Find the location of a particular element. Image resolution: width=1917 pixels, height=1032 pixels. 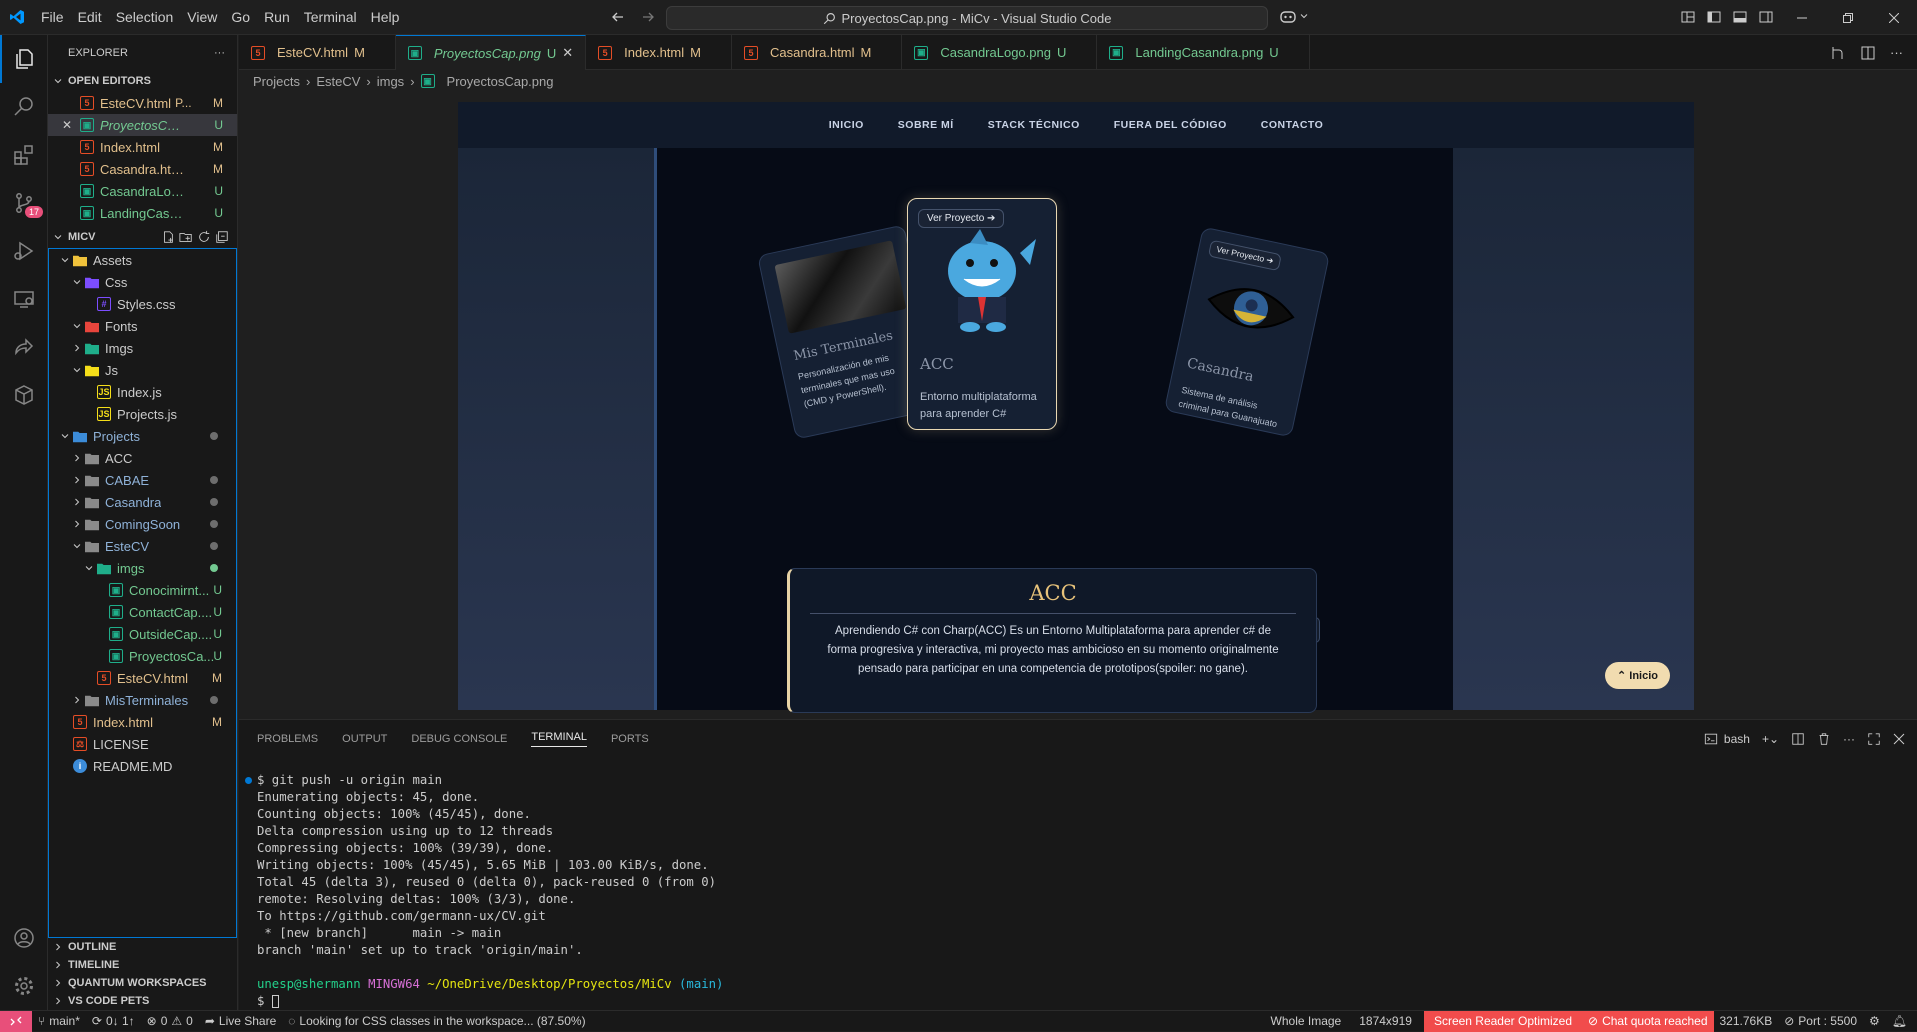

maximize-panel-icon is located at coordinates (1874, 739).